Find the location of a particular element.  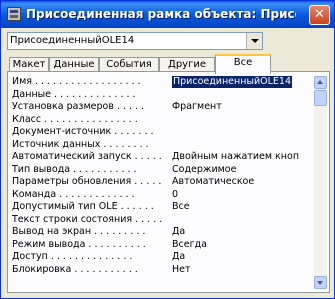

property-row: Доступ . . . . . . . . . . . . . . Да is located at coordinates (162, 257).